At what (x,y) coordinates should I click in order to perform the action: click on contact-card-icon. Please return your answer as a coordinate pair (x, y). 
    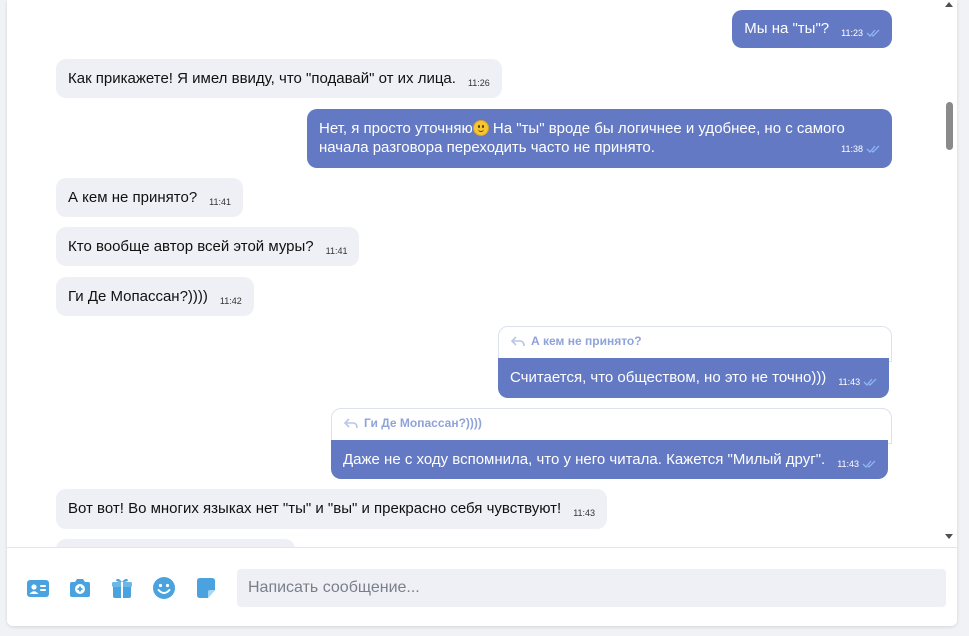
    Looking at the image, I should click on (38, 588).